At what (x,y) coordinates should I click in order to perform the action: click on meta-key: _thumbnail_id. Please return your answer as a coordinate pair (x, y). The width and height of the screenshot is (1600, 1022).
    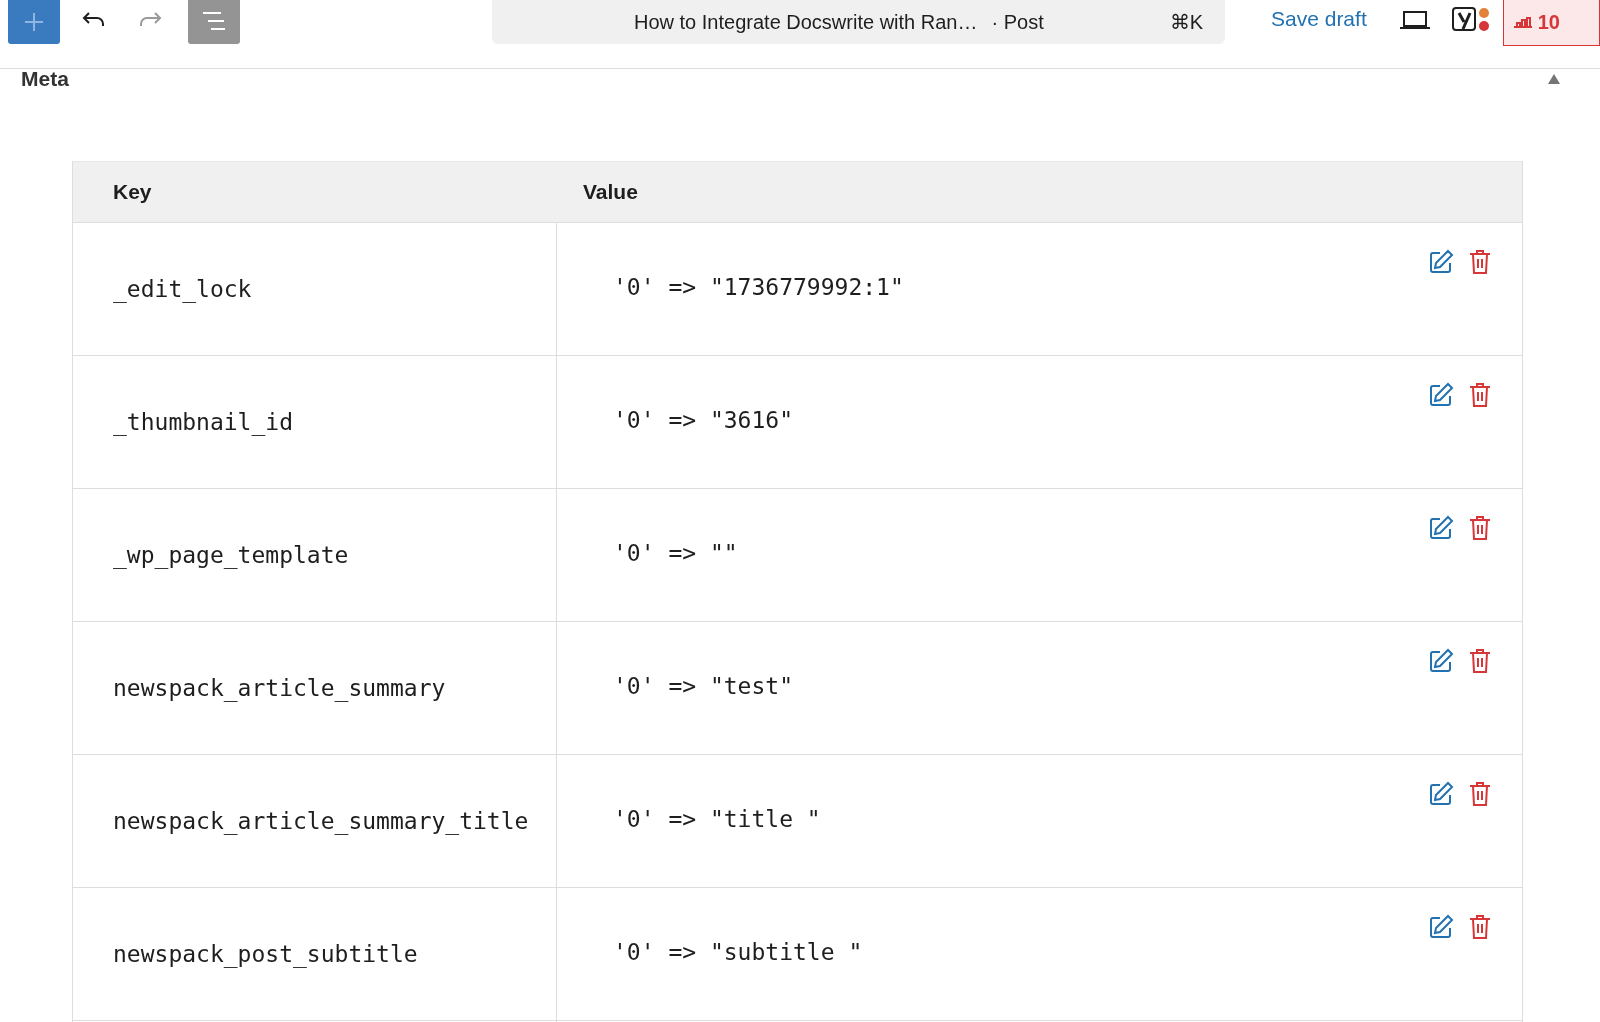
    Looking at the image, I should click on (203, 422).